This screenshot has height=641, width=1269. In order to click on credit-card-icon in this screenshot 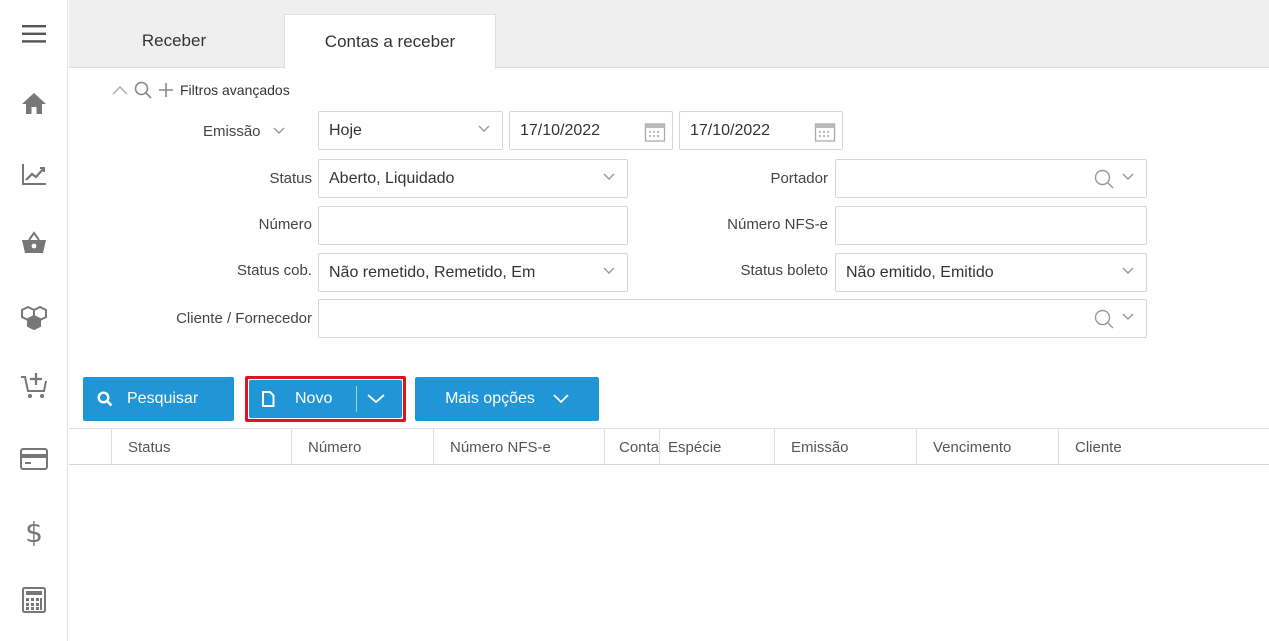, I will do `click(34, 459)`.